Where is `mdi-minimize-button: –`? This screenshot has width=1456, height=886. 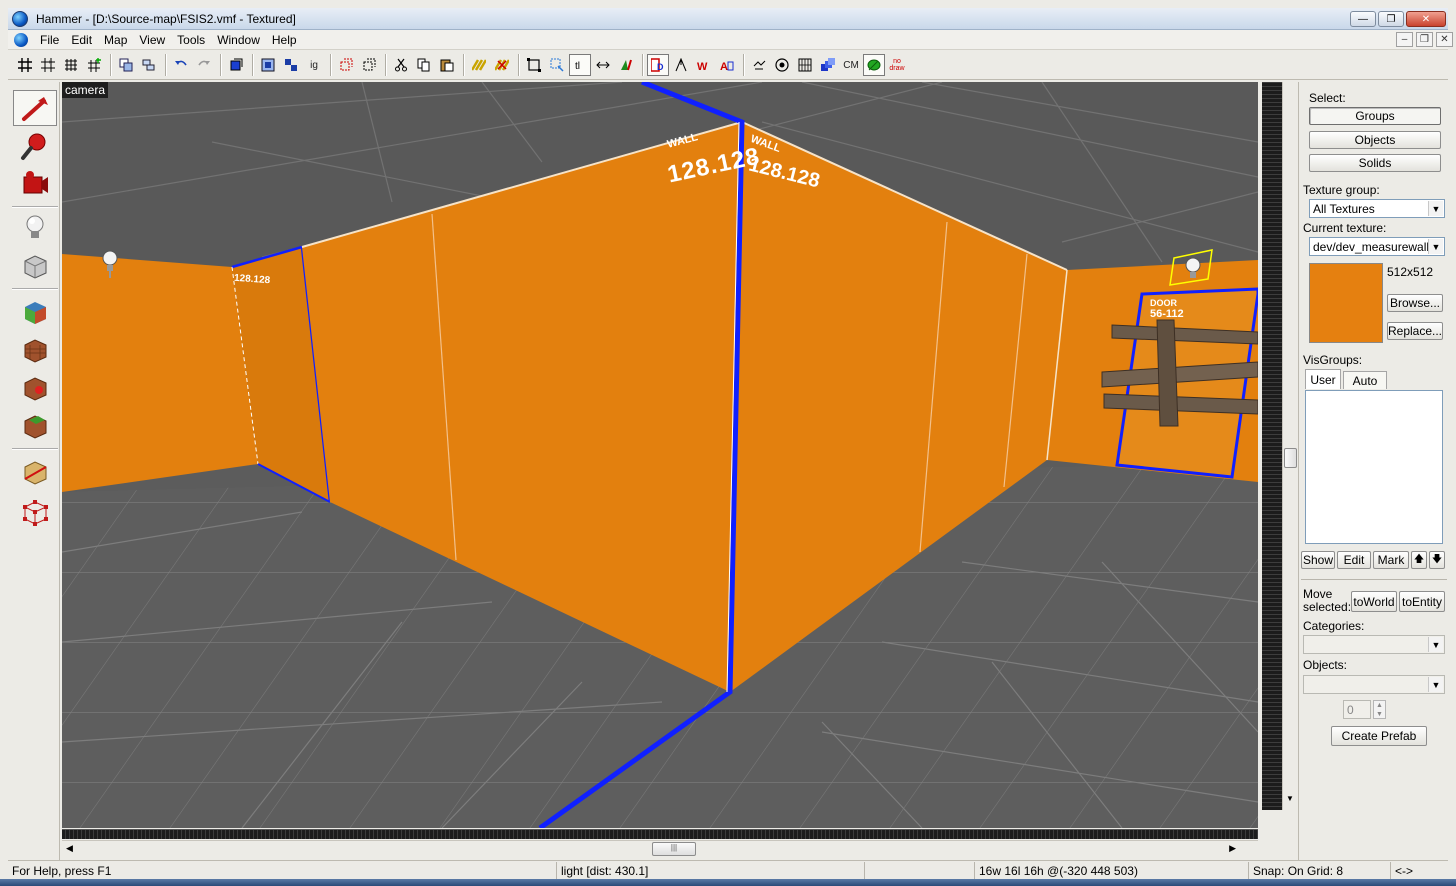 mdi-minimize-button: – is located at coordinates (1404, 39).